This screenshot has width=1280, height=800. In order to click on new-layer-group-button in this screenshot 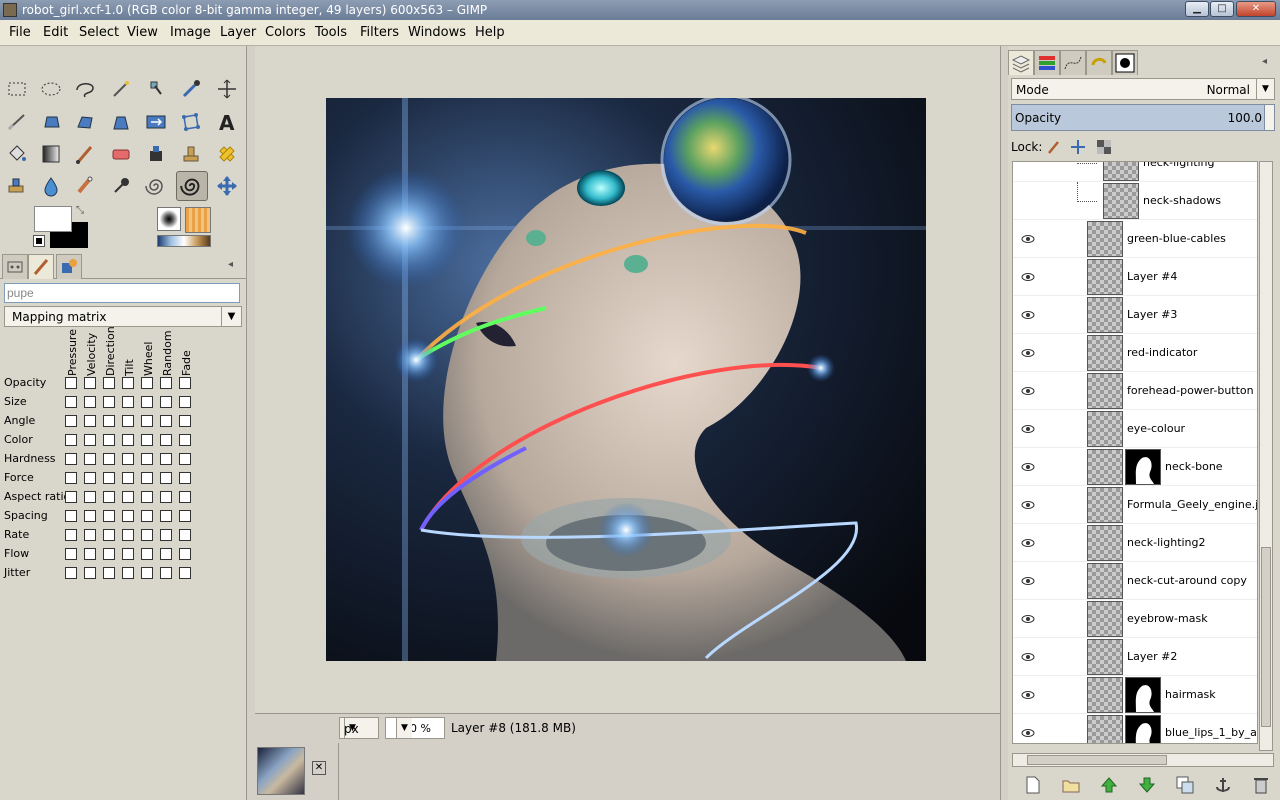, I will do `click(1072, 785)`.